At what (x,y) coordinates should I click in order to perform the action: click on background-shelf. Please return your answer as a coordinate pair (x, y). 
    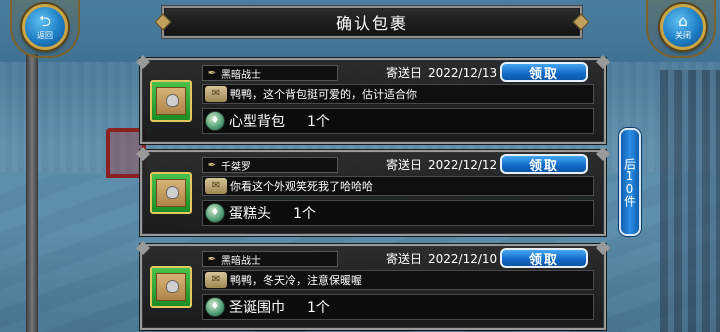
    Looking at the image, I should click on (690, 201).